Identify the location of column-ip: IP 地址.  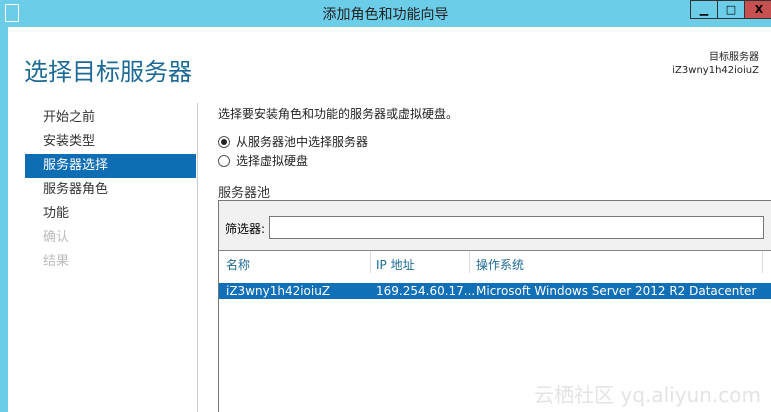
(395, 264).